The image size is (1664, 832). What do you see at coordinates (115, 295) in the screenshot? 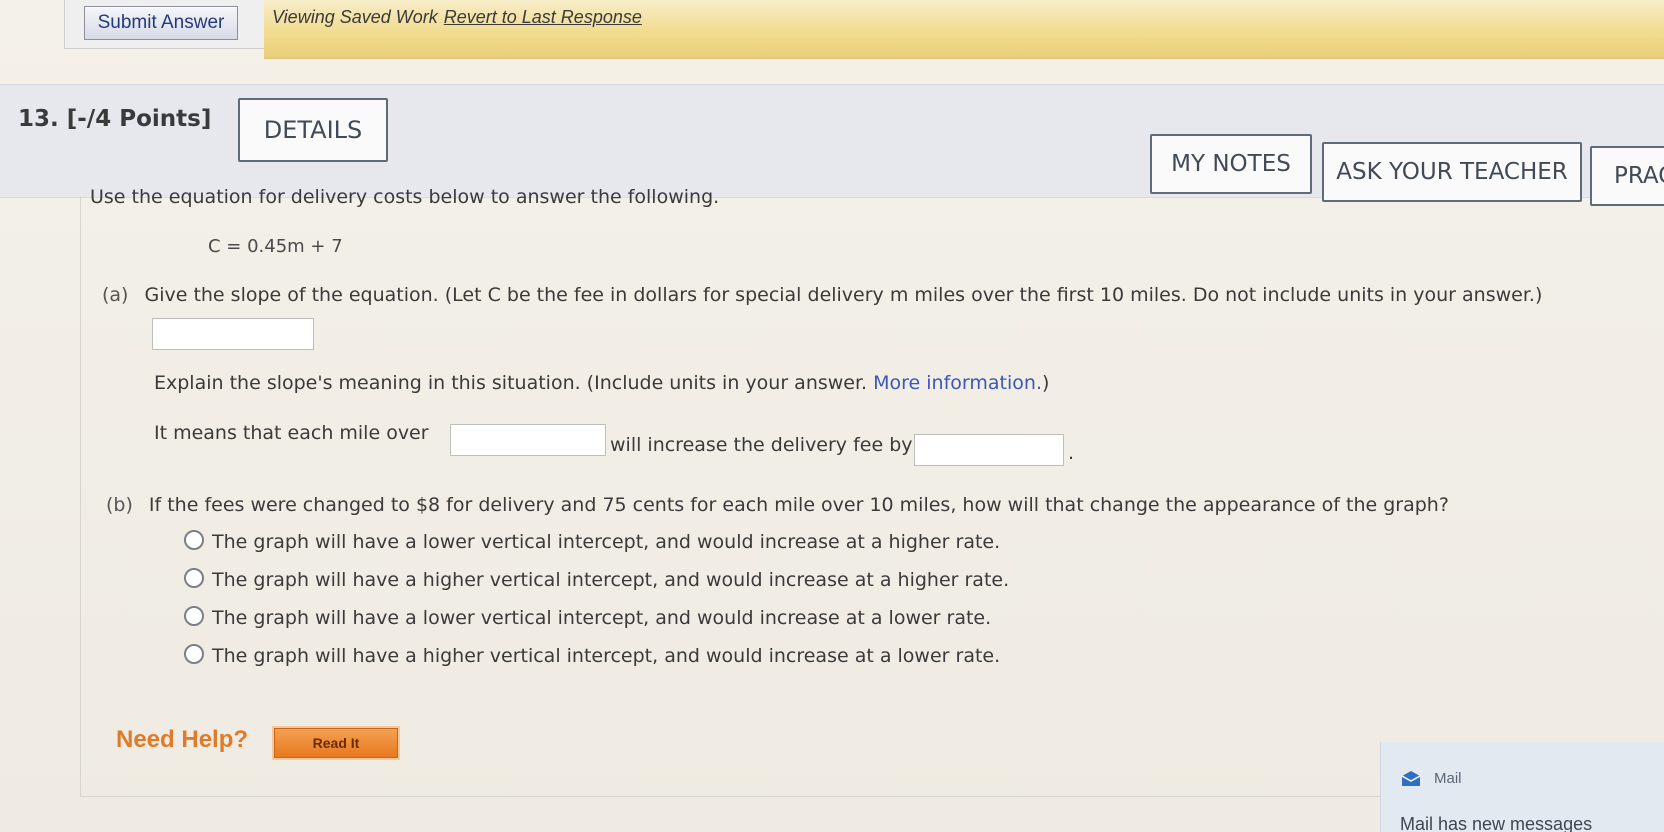
I see `part-a-label: (a)` at bounding box center [115, 295].